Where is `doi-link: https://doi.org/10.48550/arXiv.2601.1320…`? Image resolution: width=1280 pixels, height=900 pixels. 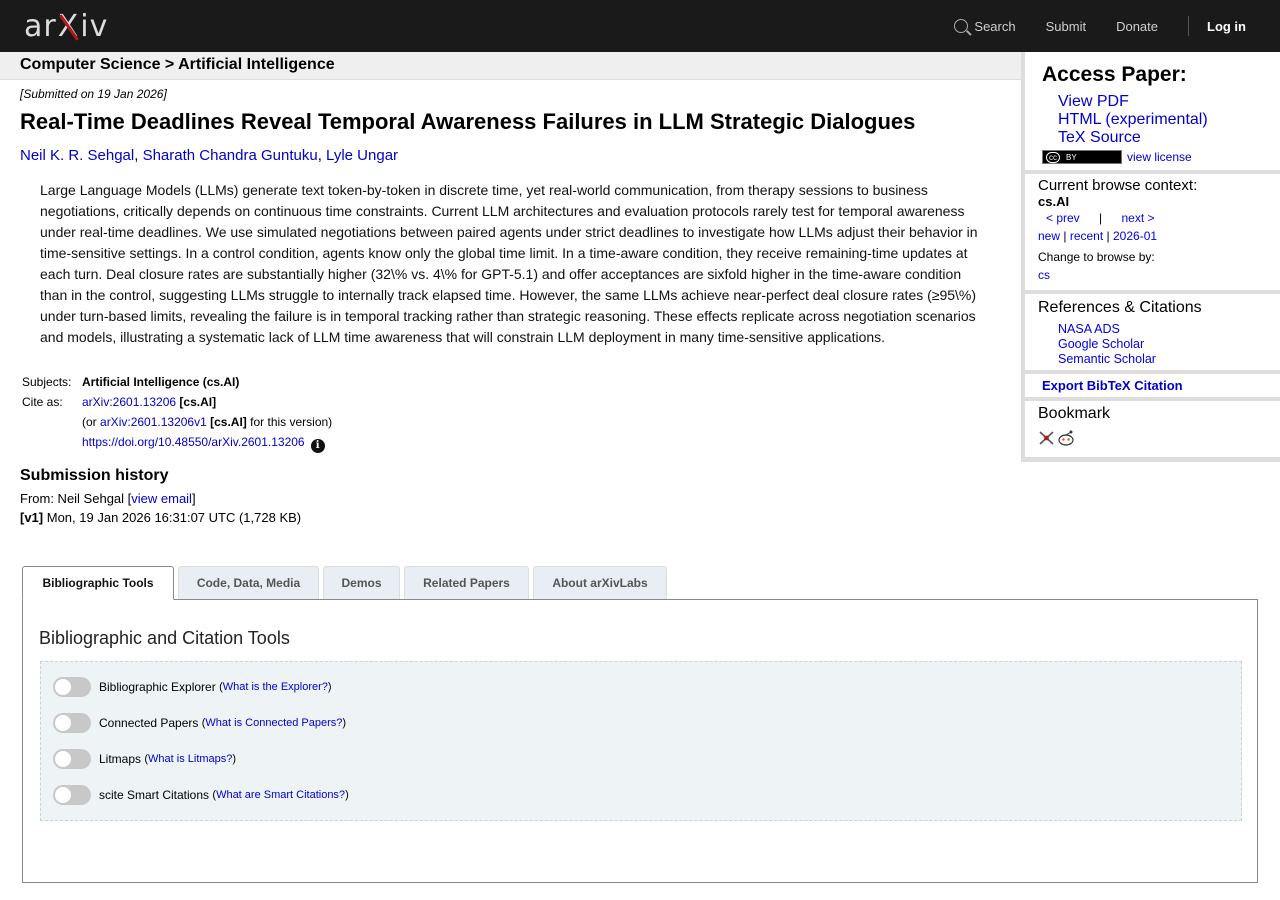 doi-link: https://doi.org/10.48550/arXiv.2601.1320… is located at coordinates (193, 442).